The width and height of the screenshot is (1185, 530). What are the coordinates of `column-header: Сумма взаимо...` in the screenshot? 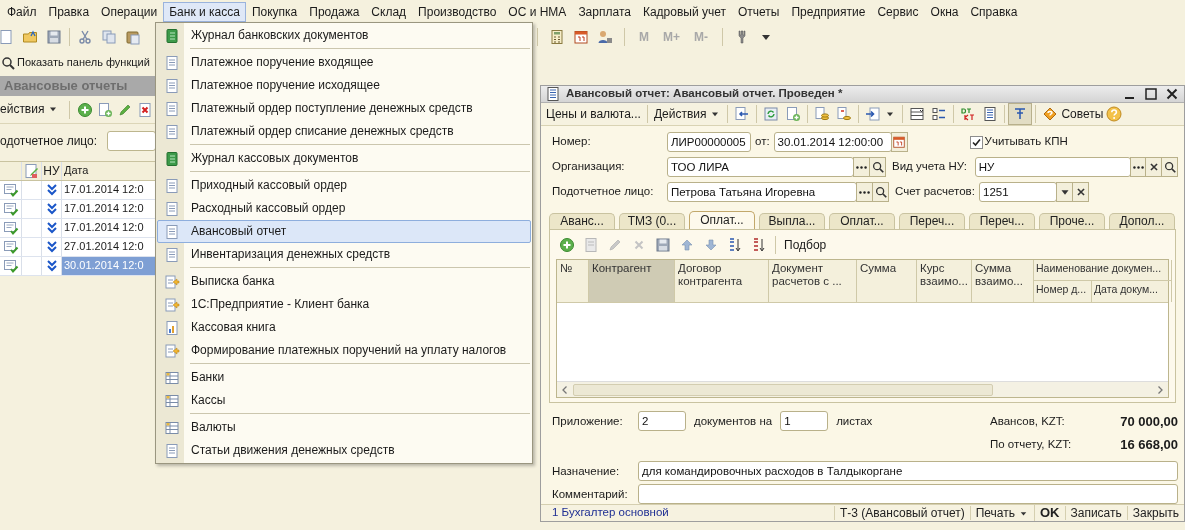 It's located at (1003, 281).